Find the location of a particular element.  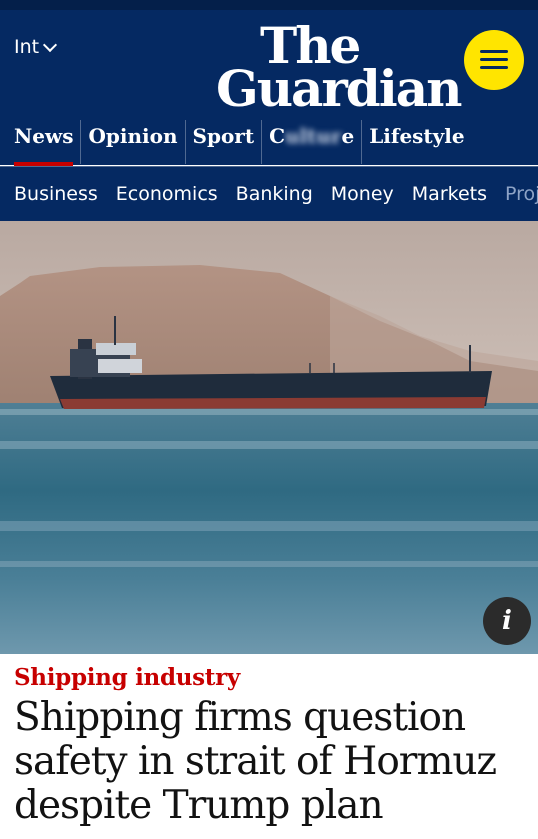

subnav-banking: Banking is located at coordinates (274, 194).